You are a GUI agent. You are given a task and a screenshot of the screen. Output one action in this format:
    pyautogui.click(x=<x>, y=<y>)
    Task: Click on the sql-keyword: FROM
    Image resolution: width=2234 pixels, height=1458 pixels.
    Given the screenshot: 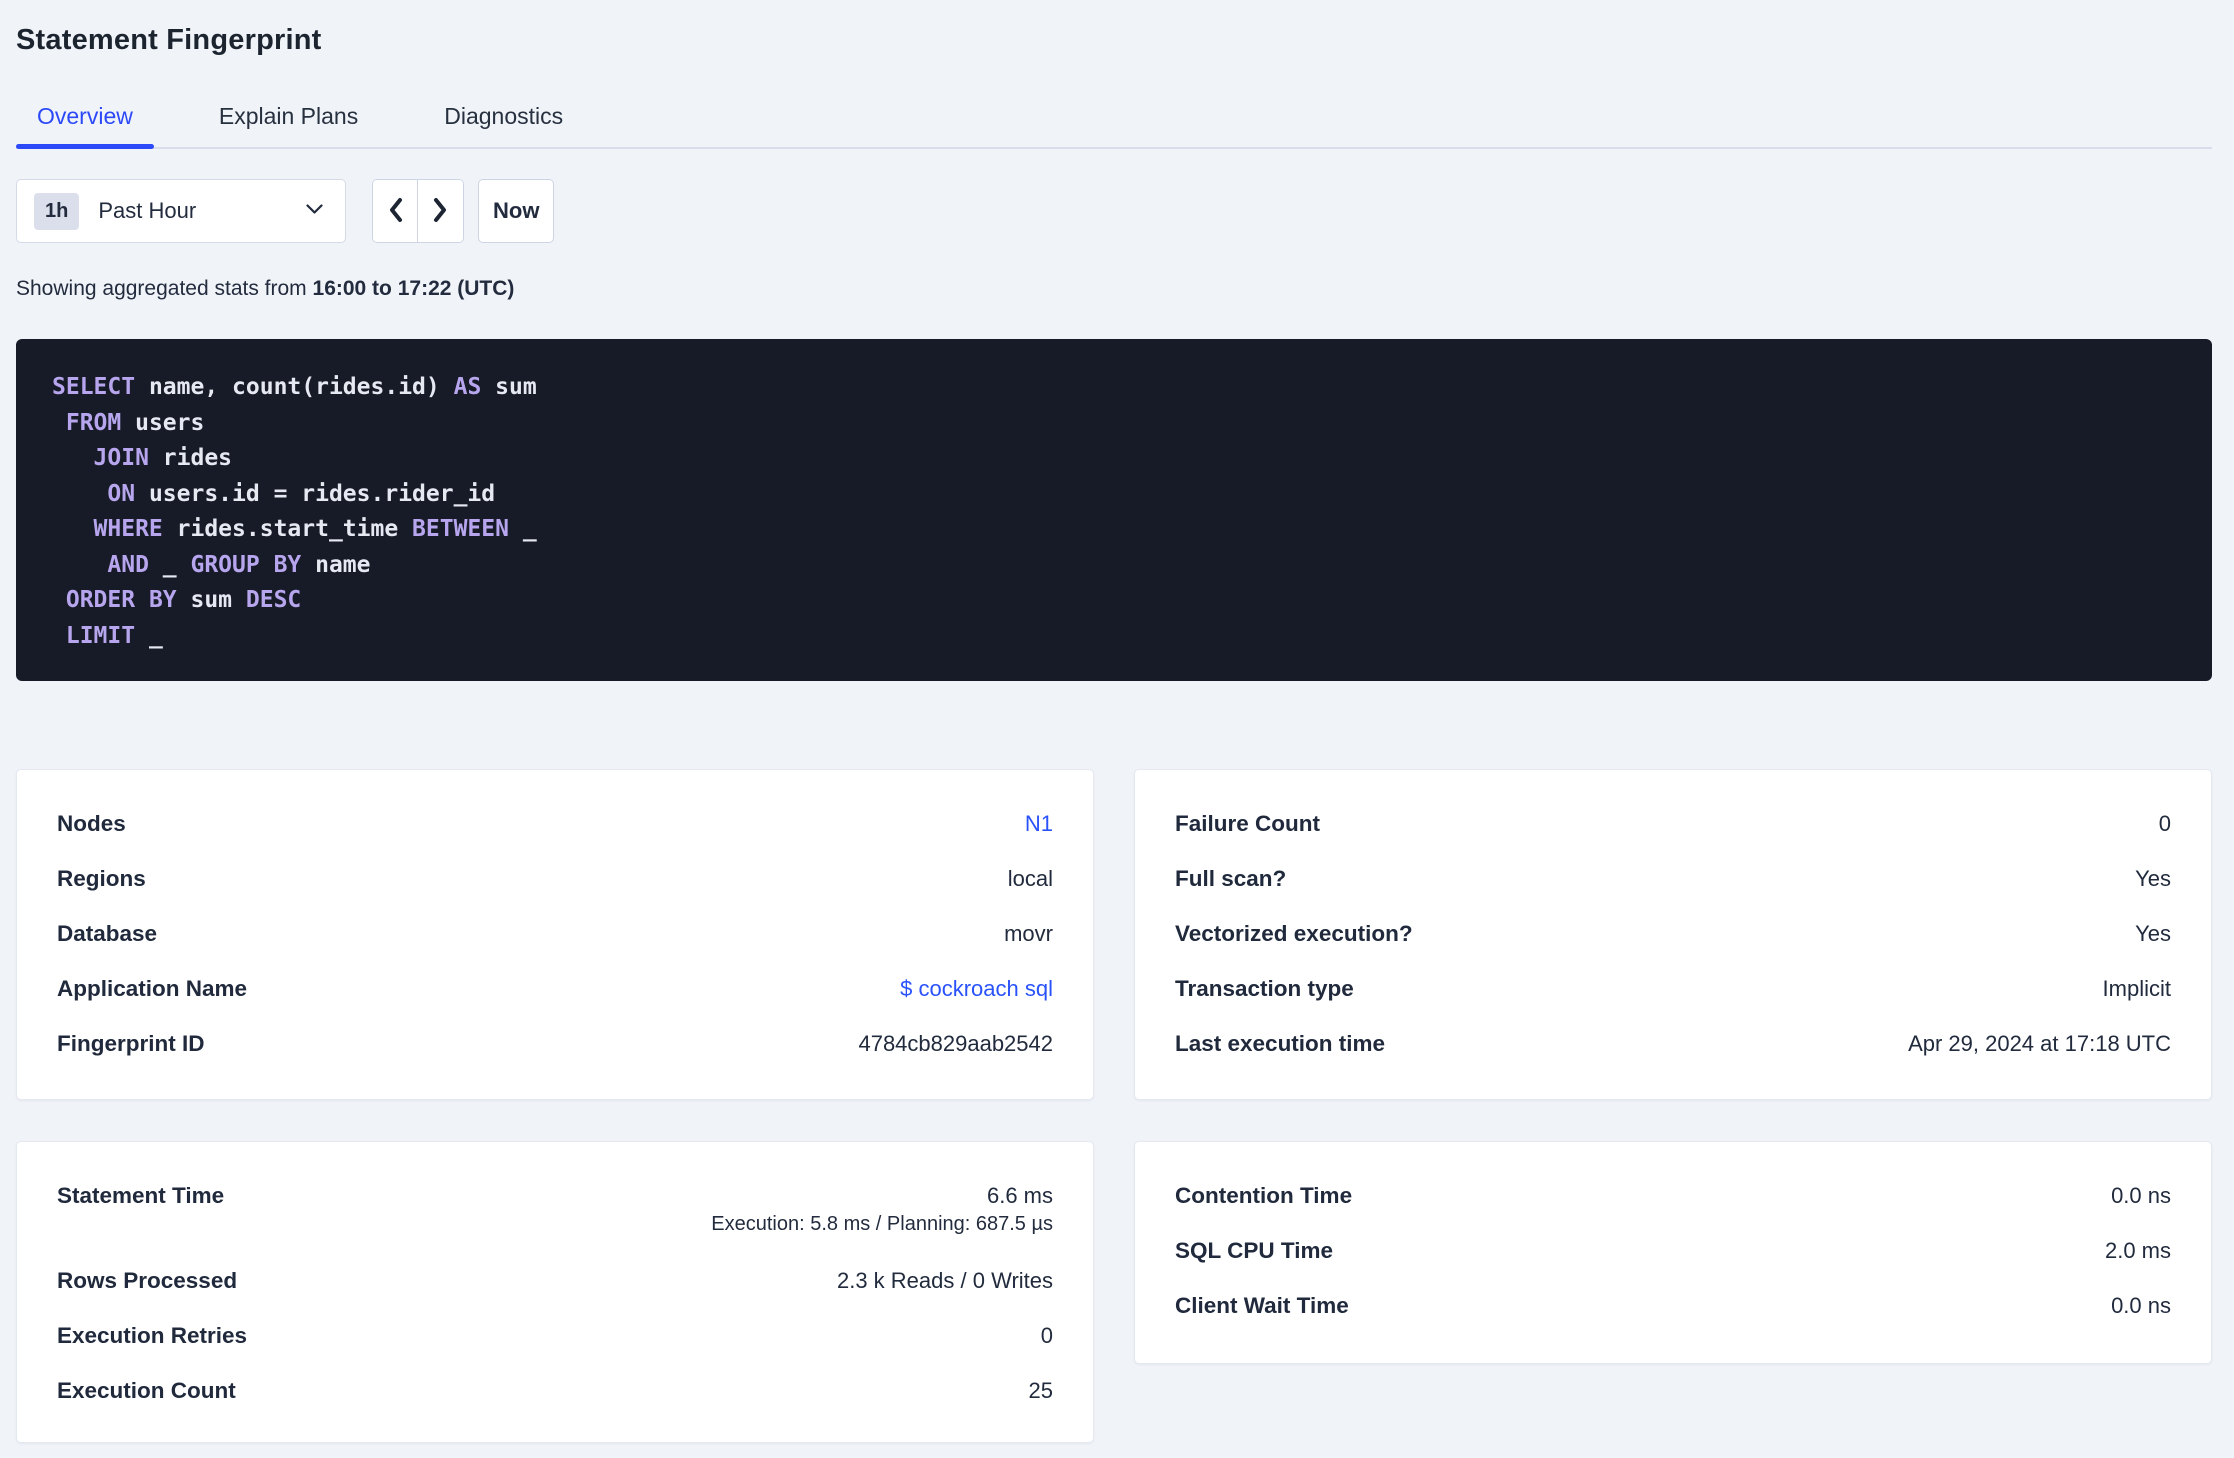 What is the action you would take?
    pyautogui.click(x=93, y=422)
    